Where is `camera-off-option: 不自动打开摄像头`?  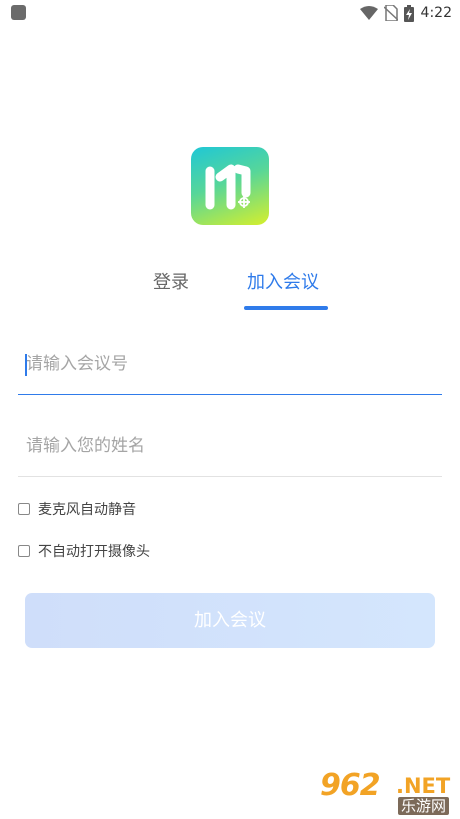
camera-off-option: 不自动打开摄像头 is located at coordinates (84, 551).